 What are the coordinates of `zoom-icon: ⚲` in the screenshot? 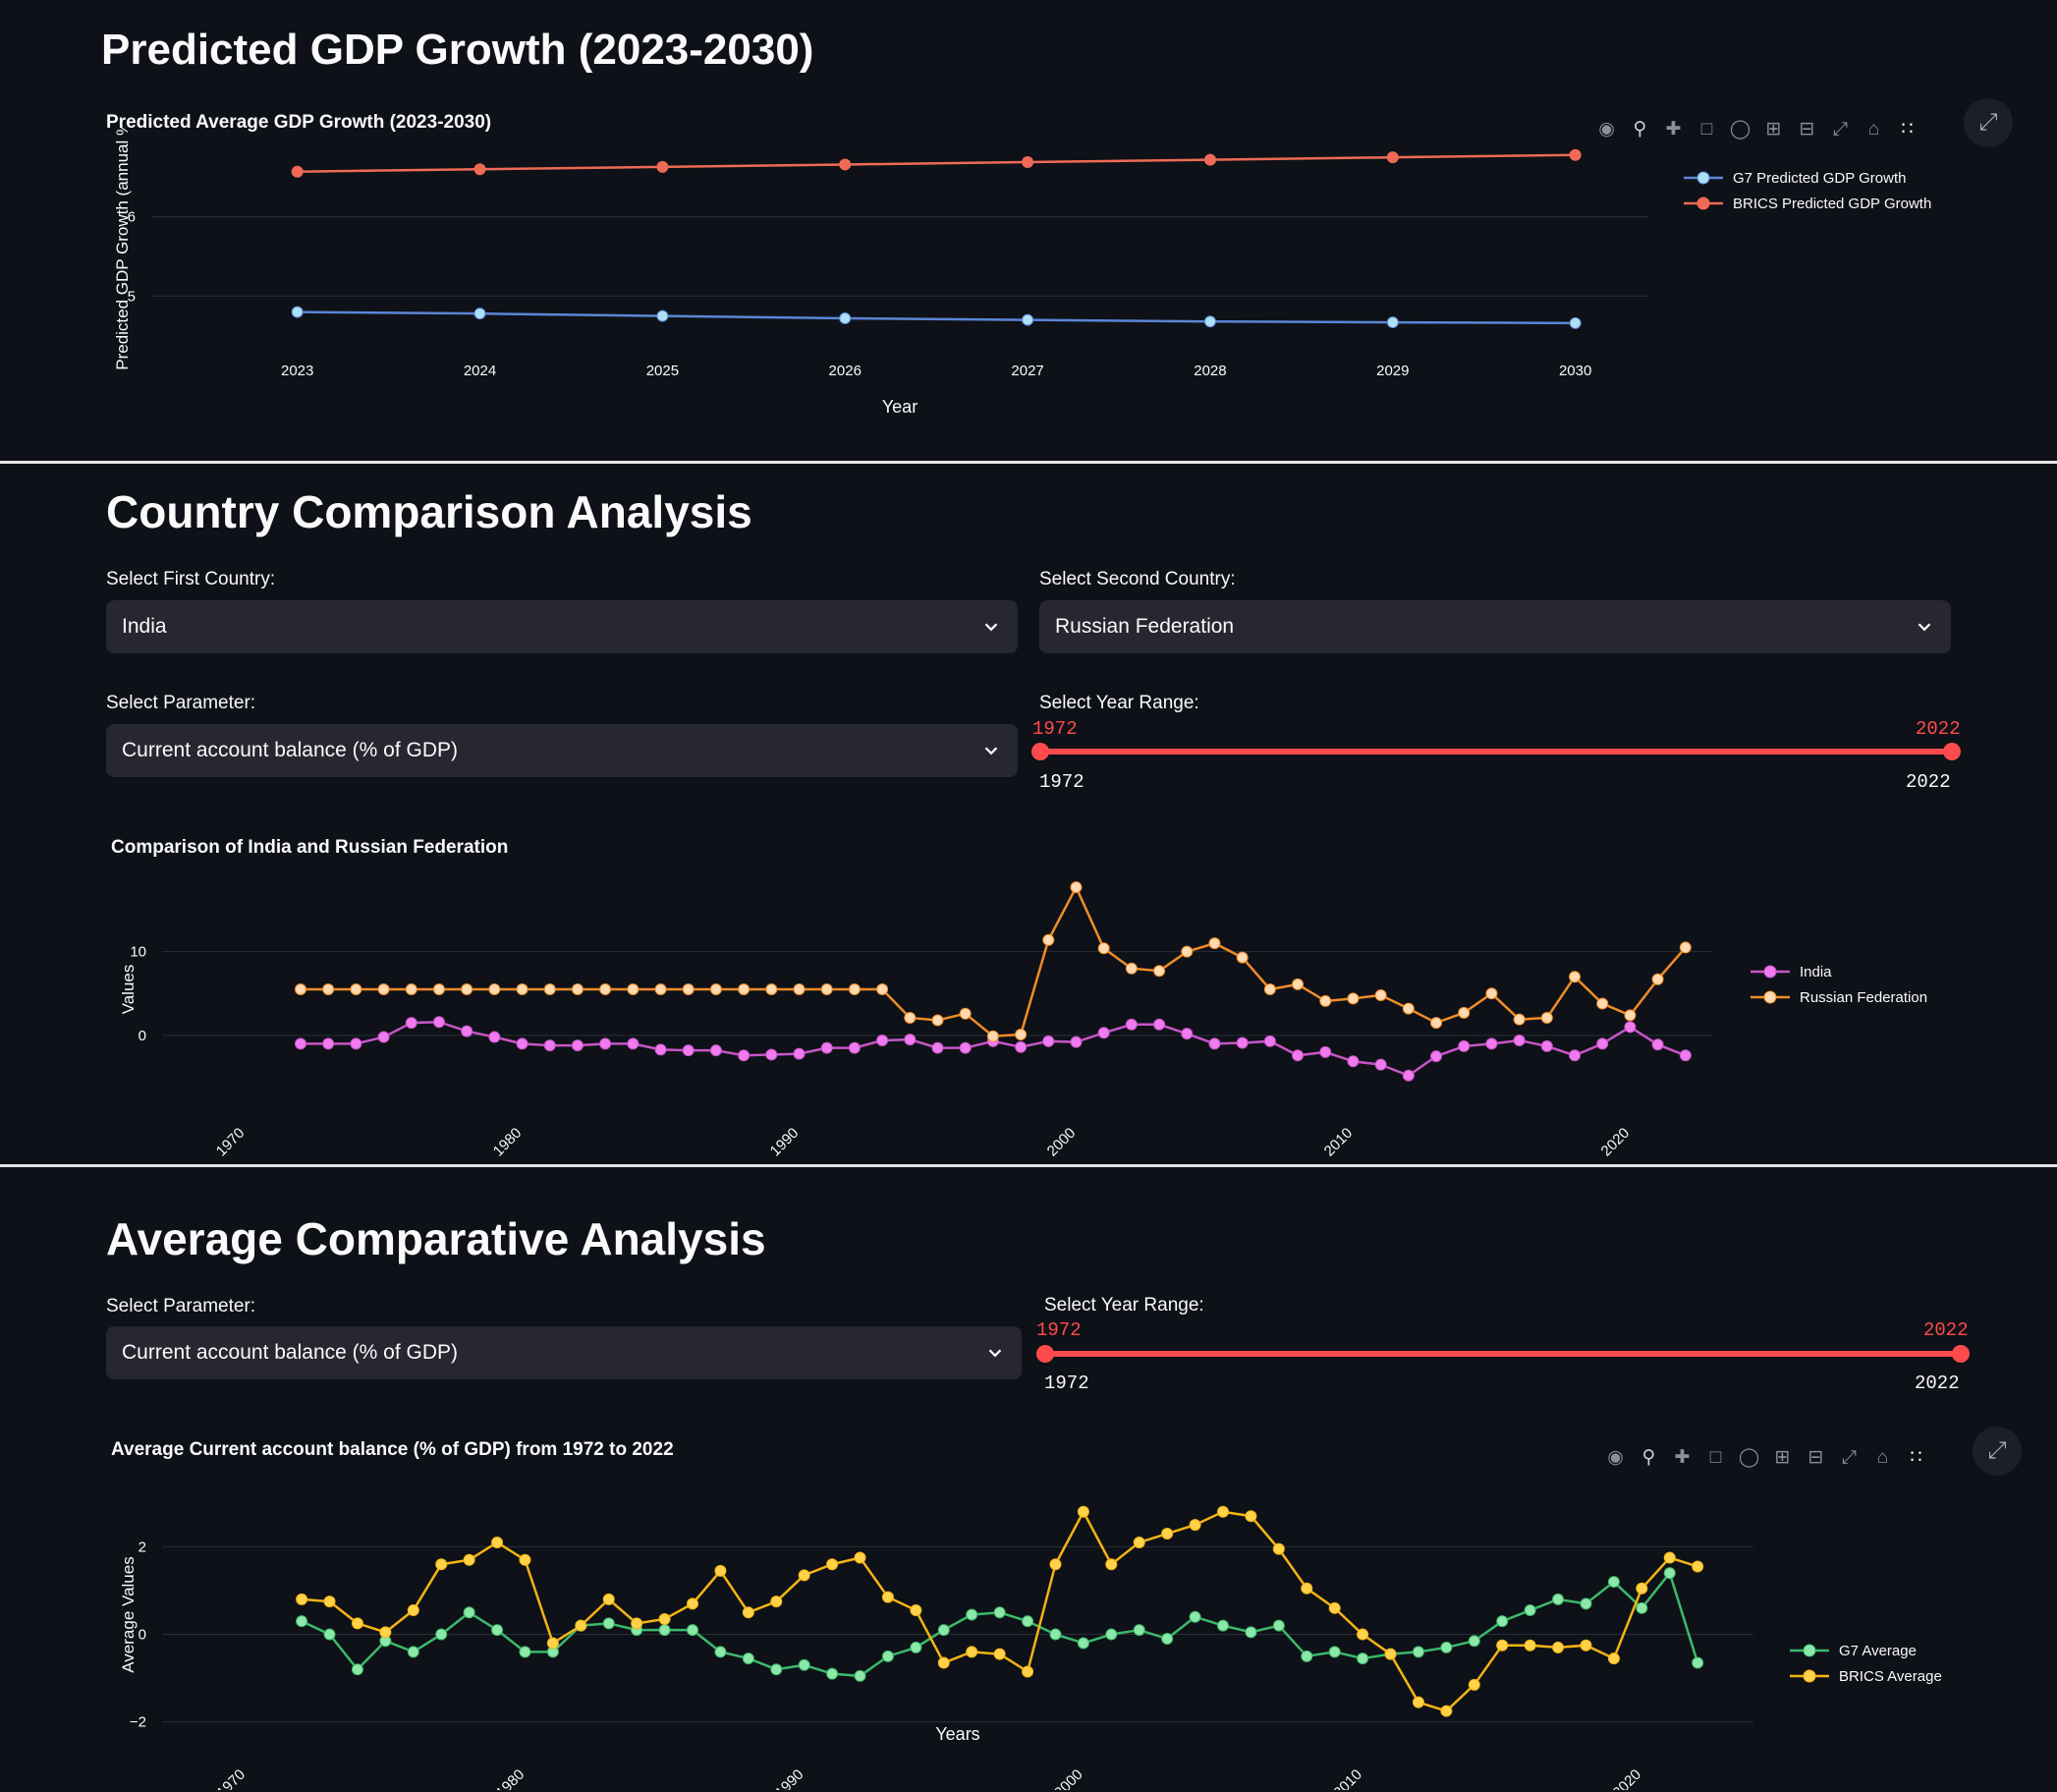 It's located at (1649, 1457).